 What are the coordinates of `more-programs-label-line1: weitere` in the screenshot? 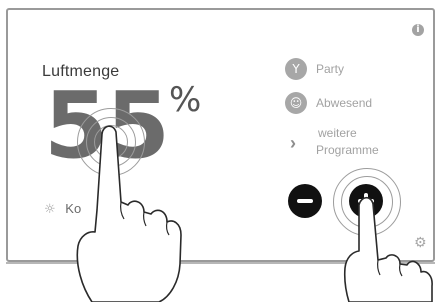 It's located at (337, 133).